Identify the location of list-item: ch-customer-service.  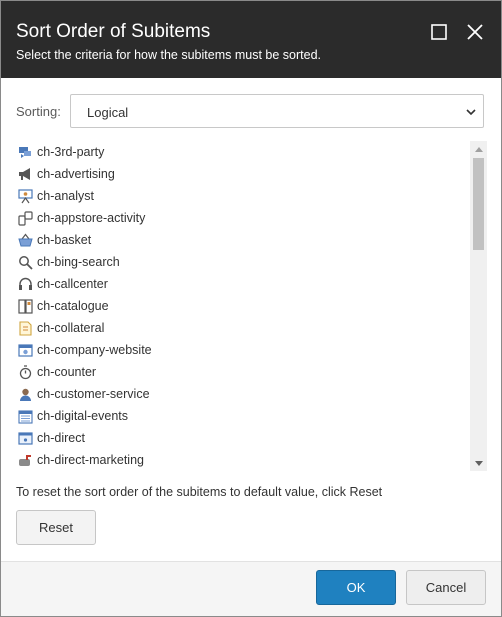
(83, 394).